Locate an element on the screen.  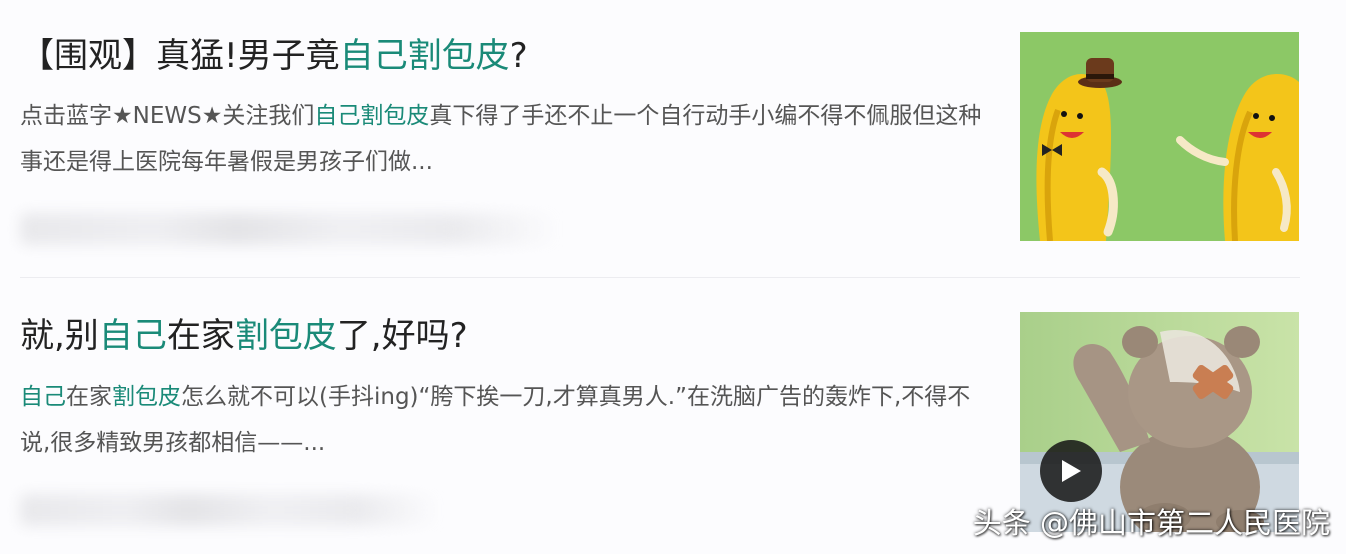
banana-cartoon-image is located at coordinates (1159, 136).